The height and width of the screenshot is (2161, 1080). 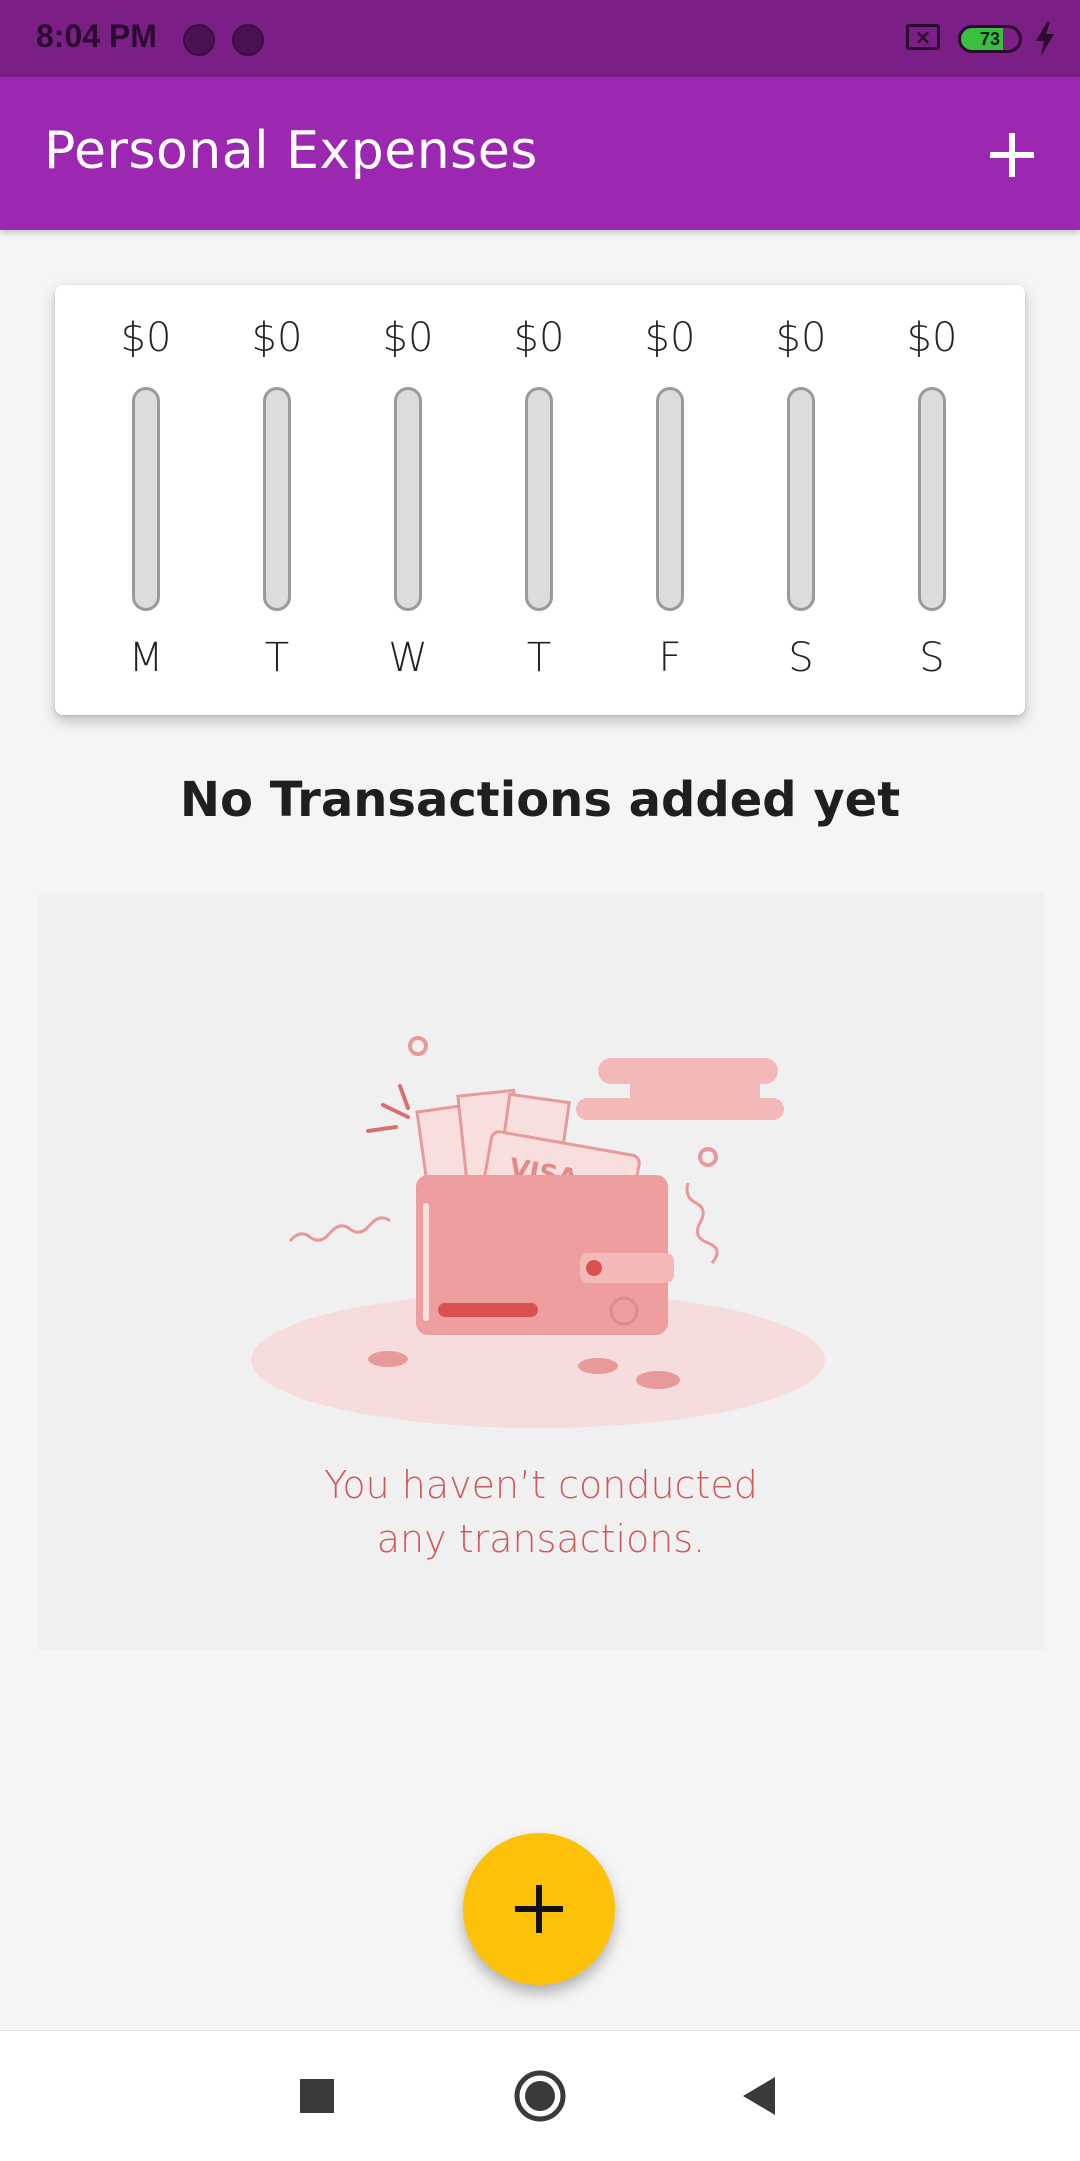 What do you see at coordinates (291, 151) in the screenshot?
I see `app-title: Personal Expenses` at bounding box center [291, 151].